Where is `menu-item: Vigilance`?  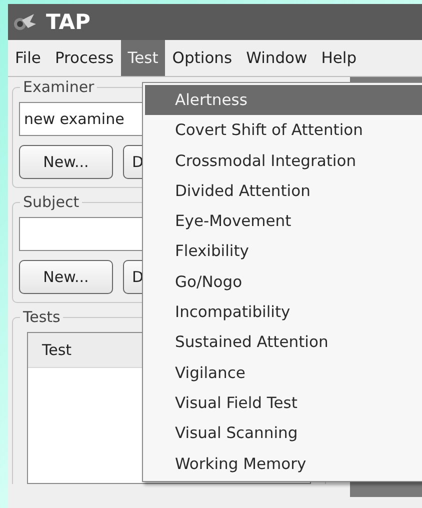
menu-item: Vigilance is located at coordinates (283, 373).